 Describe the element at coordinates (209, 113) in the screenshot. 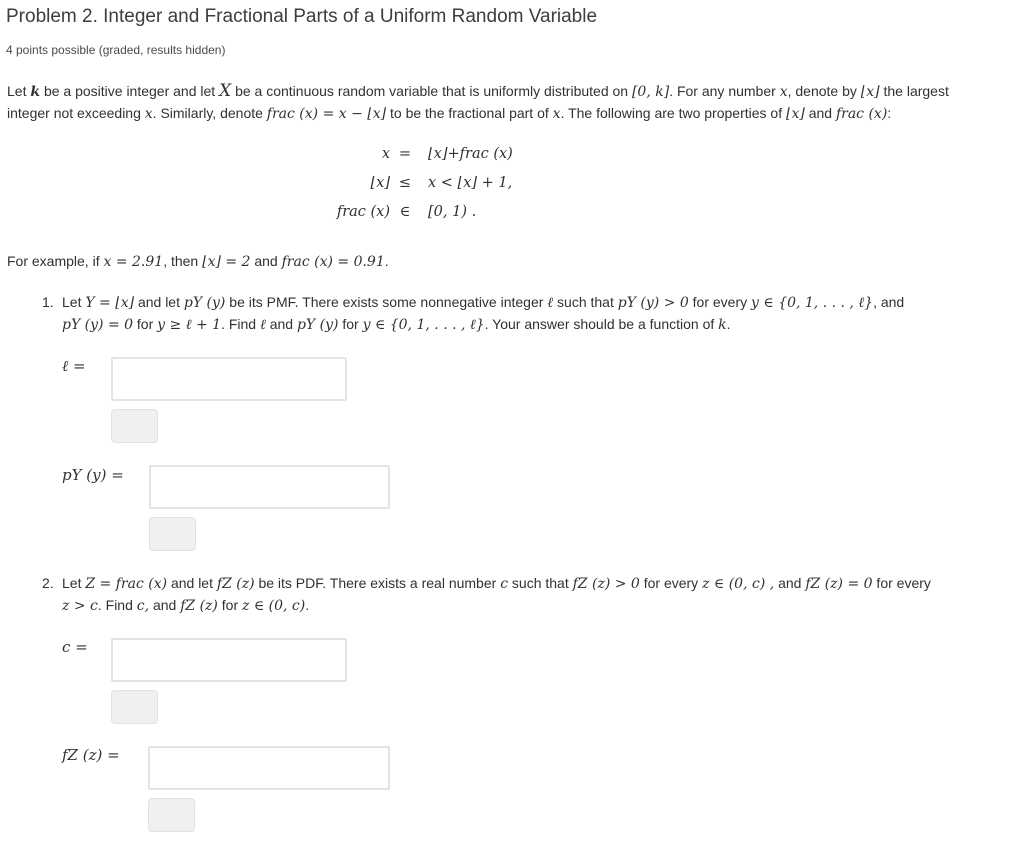

I see `text: . Similarly, denote` at that location.